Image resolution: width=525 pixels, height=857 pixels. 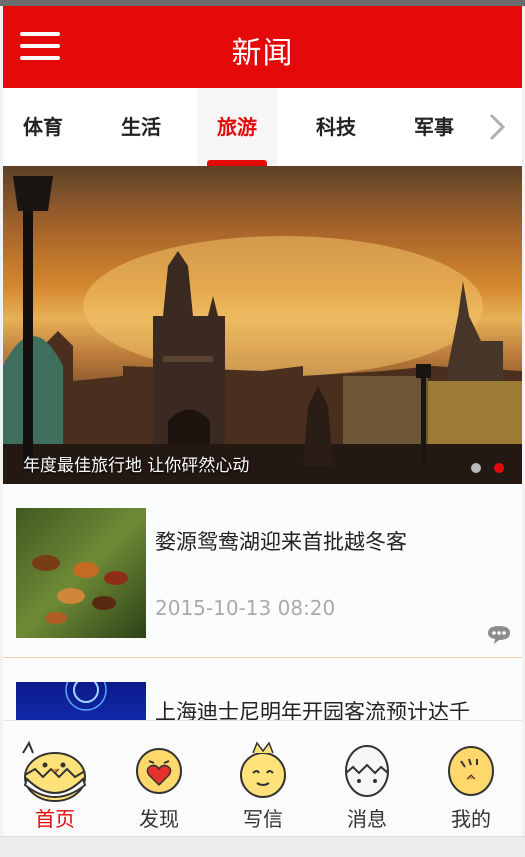 I want to click on tab-sports: 体育, so click(x=43, y=127).